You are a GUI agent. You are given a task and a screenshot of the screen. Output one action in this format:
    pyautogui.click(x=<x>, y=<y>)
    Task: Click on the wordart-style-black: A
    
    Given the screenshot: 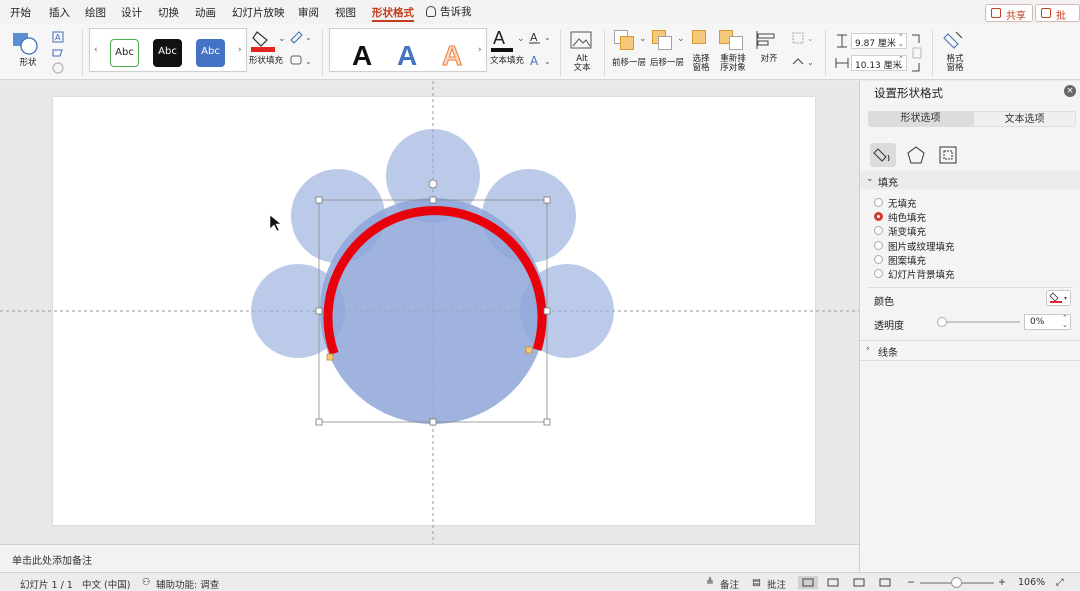 What is the action you would take?
    pyautogui.click(x=362, y=56)
    